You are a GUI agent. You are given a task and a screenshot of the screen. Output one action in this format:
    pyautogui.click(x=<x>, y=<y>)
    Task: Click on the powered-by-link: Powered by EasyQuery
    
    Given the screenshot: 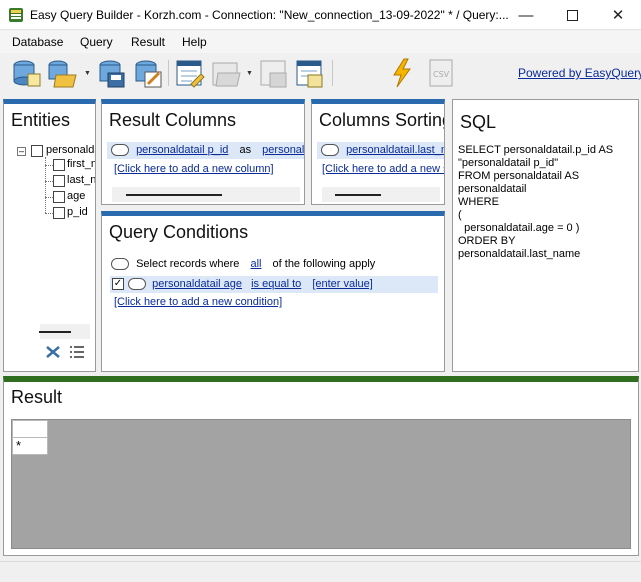 What is the action you would take?
    pyautogui.click(x=579, y=73)
    